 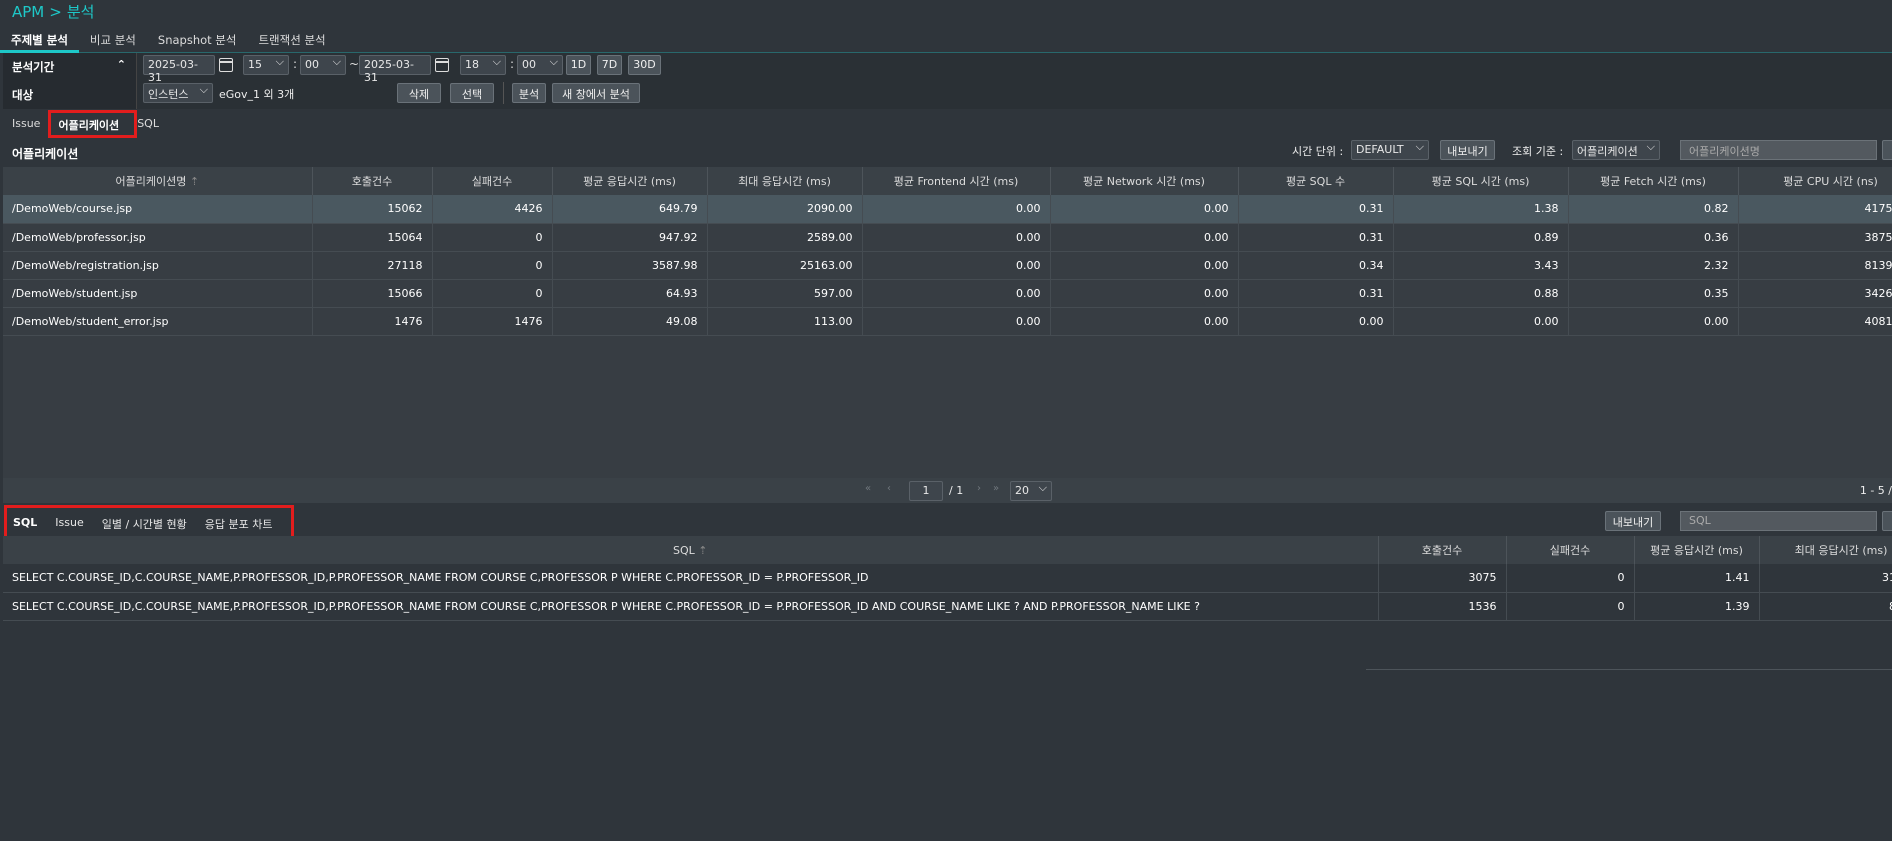 What do you see at coordinates (1887, 521) in the screenshot?
I see `sql-search-button` at bounding box center [1887, 521].